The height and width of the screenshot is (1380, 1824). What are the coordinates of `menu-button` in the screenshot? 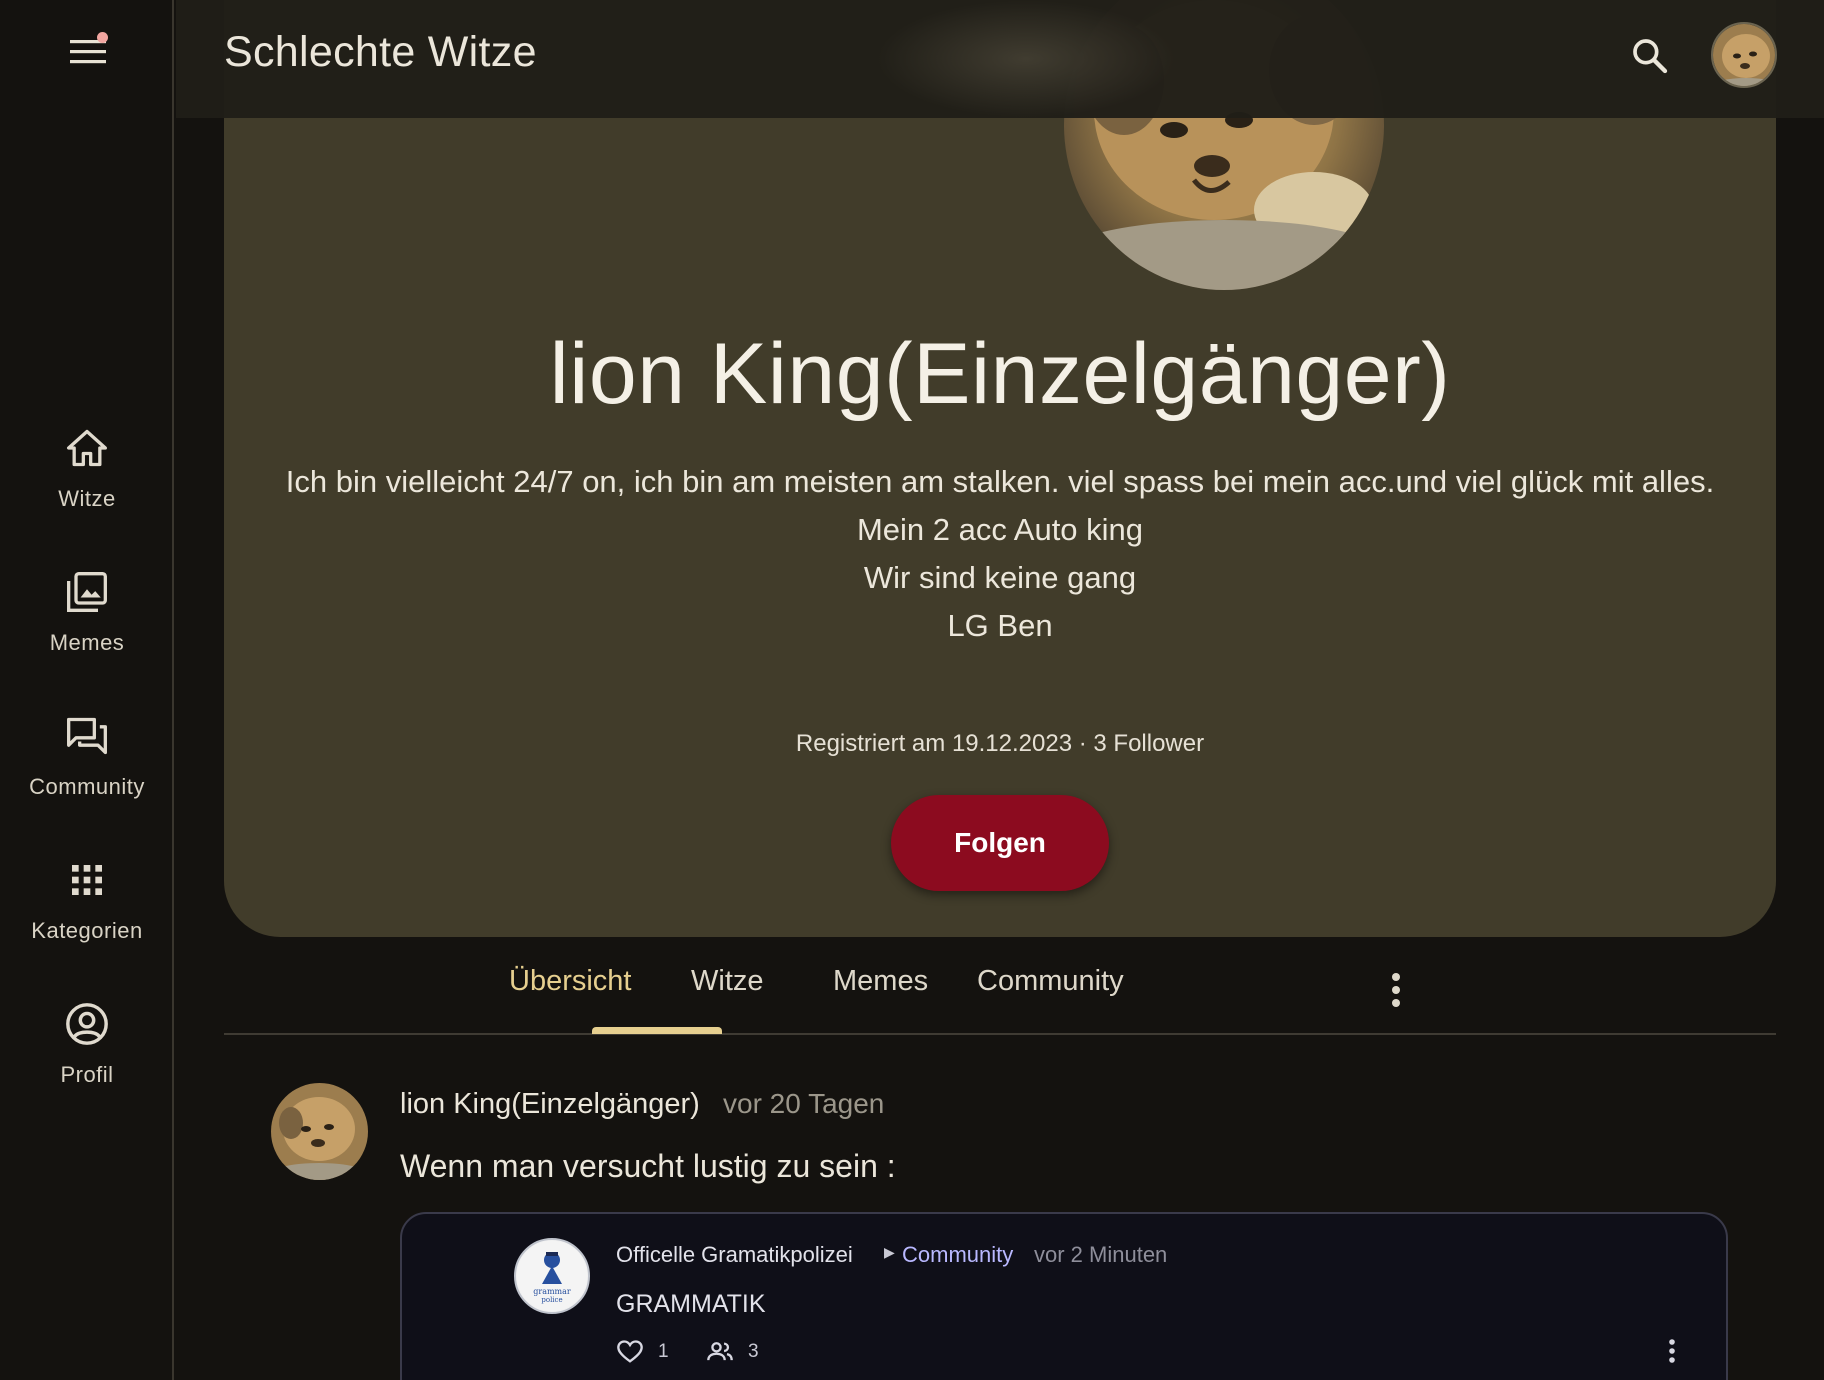 It's located at (88, 52).